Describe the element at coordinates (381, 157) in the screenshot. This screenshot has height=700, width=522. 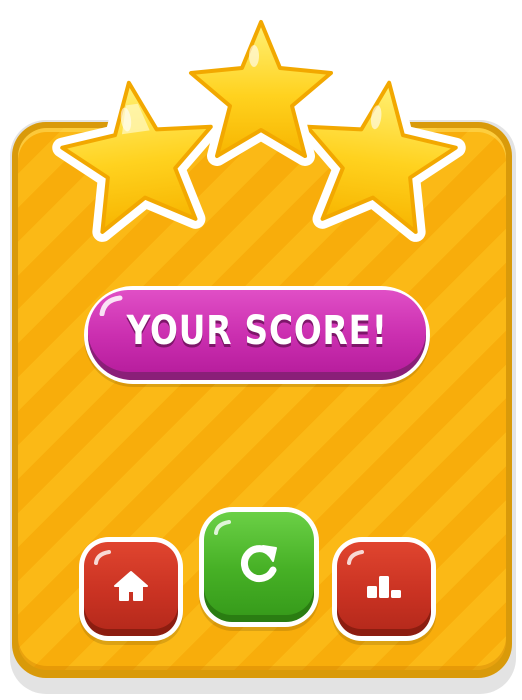
I see `star-icon-right` at that location.